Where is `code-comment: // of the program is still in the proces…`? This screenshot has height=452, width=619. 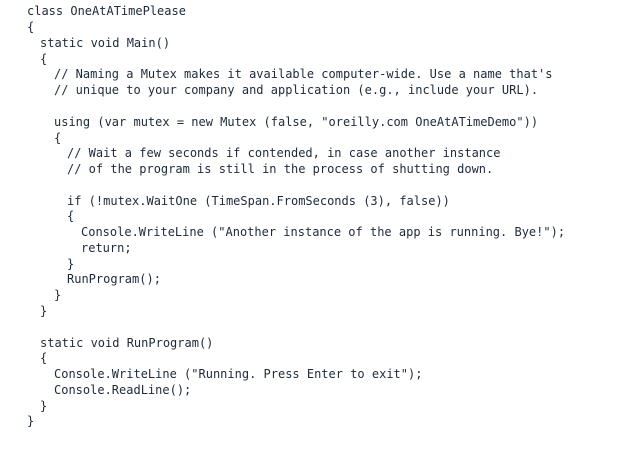 code-comment: // of the program is still in the proces… is located at coordinates (280, 169).